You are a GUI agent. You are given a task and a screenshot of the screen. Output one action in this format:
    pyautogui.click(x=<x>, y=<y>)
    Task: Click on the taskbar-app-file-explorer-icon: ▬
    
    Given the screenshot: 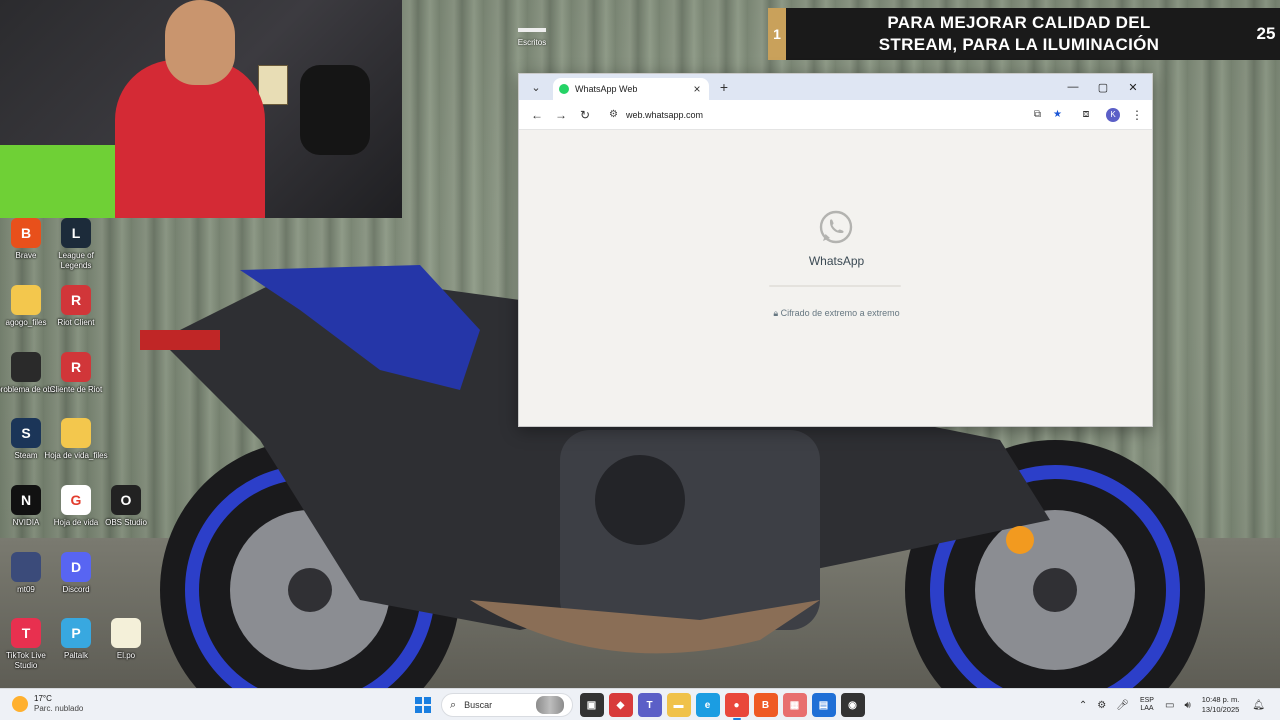 What is the action you would take?
    pyautogui.click(x=678, y=705)
    